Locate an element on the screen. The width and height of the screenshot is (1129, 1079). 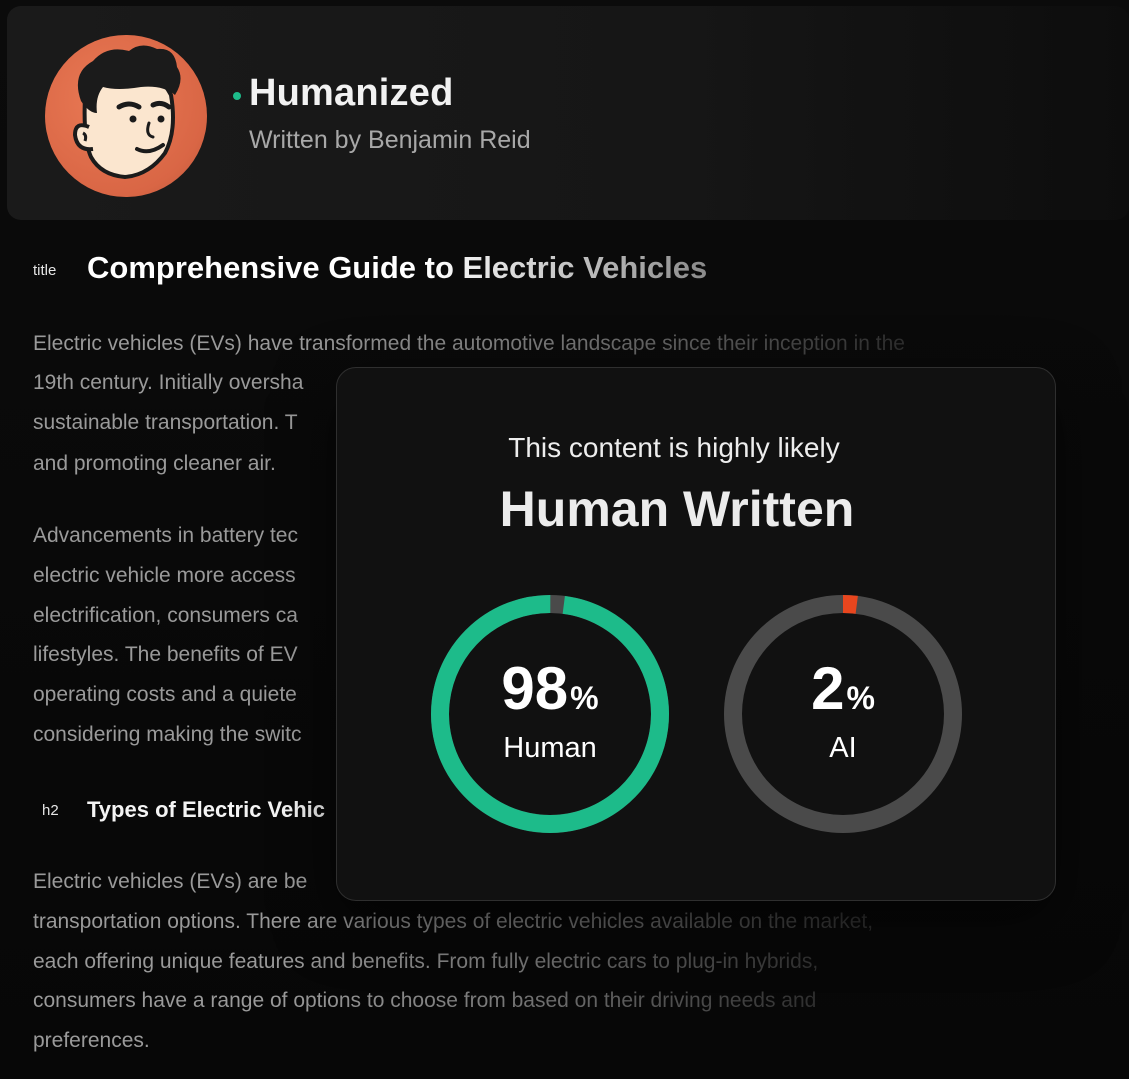
paragraph-line: electrification, consumers ca is located at coordinates (165, 615).